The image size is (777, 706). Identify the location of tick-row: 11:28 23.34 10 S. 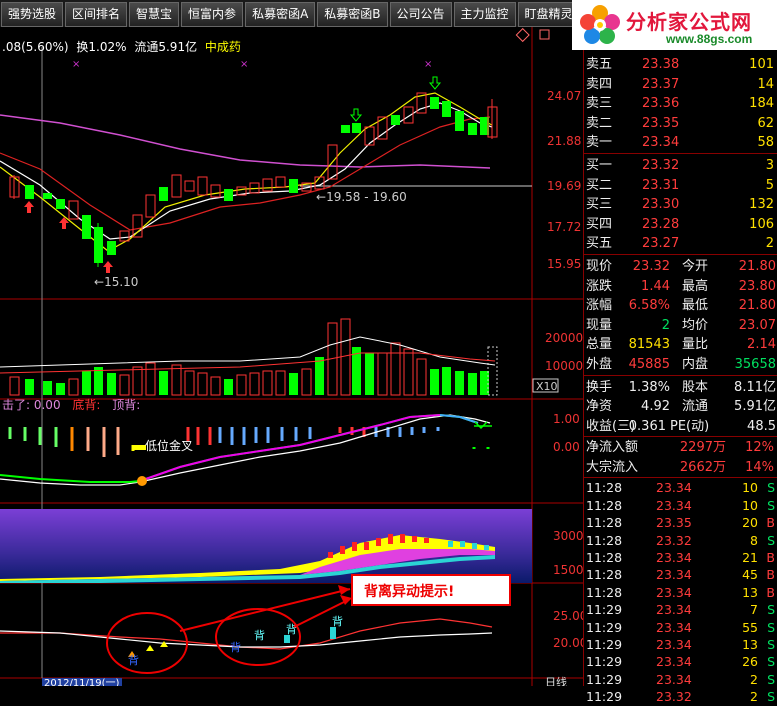
(680, 505).